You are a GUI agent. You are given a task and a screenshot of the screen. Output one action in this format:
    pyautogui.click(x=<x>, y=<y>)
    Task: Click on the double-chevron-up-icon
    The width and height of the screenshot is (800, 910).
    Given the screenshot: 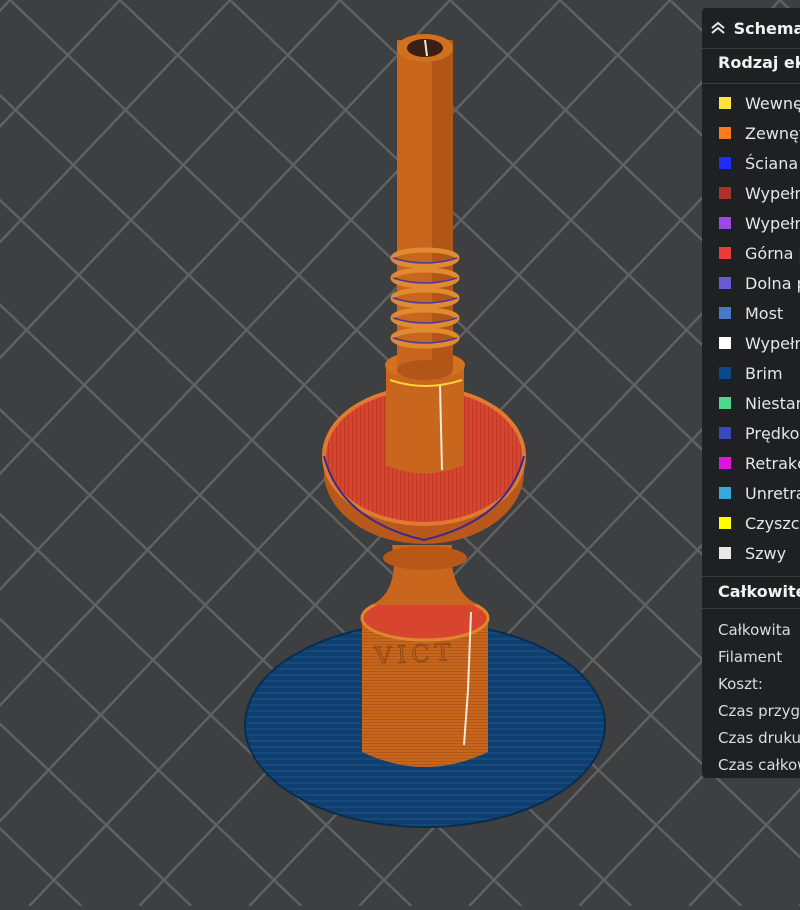 What is the action you would take?
    pyautogui.click(x=718, y=27)
    